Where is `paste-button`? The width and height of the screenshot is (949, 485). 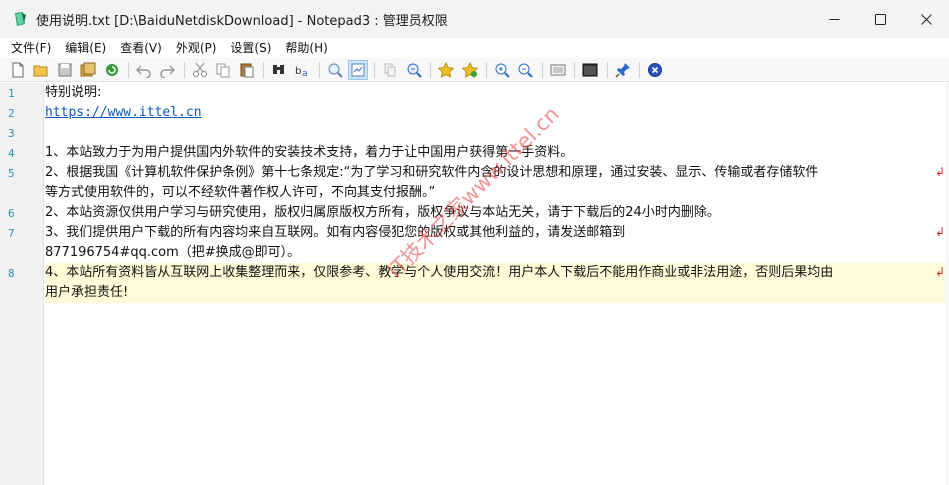
paste-button is located at coordinates (247, 70).